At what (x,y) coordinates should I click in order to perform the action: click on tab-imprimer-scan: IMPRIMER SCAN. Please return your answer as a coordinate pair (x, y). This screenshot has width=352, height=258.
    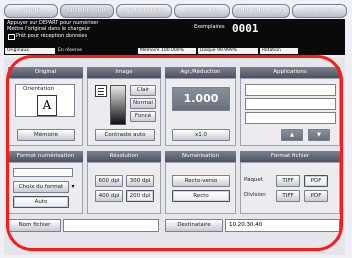
    Looking at the image, I should click on (261, 11).